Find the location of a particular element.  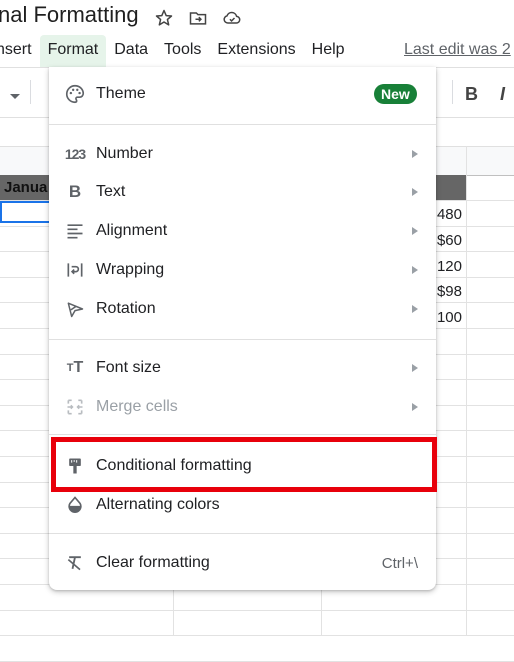

move-to-folder-icon is located at coordinates (198, 18).